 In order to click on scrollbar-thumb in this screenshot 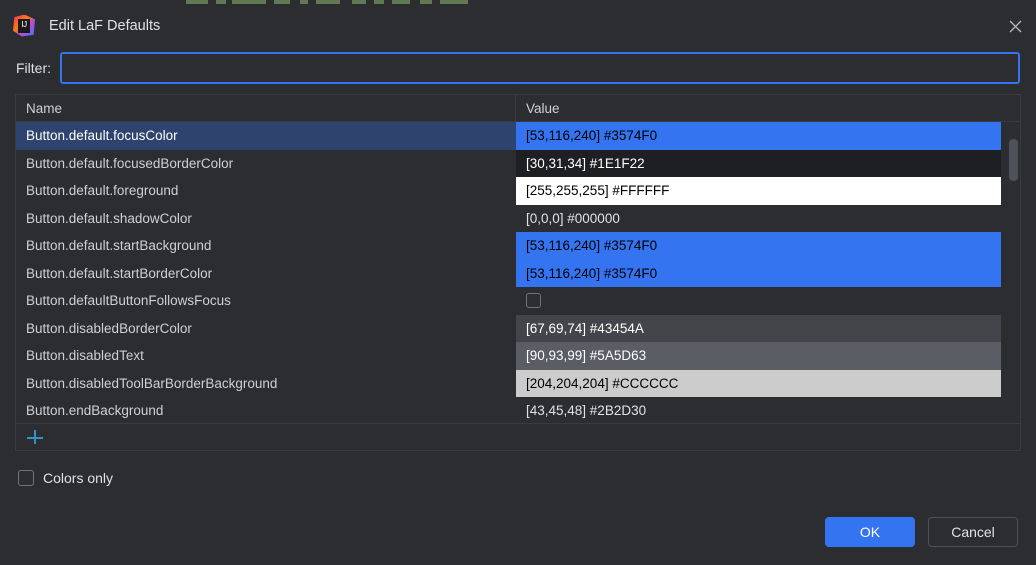, I will do `click(1013, 160)`.